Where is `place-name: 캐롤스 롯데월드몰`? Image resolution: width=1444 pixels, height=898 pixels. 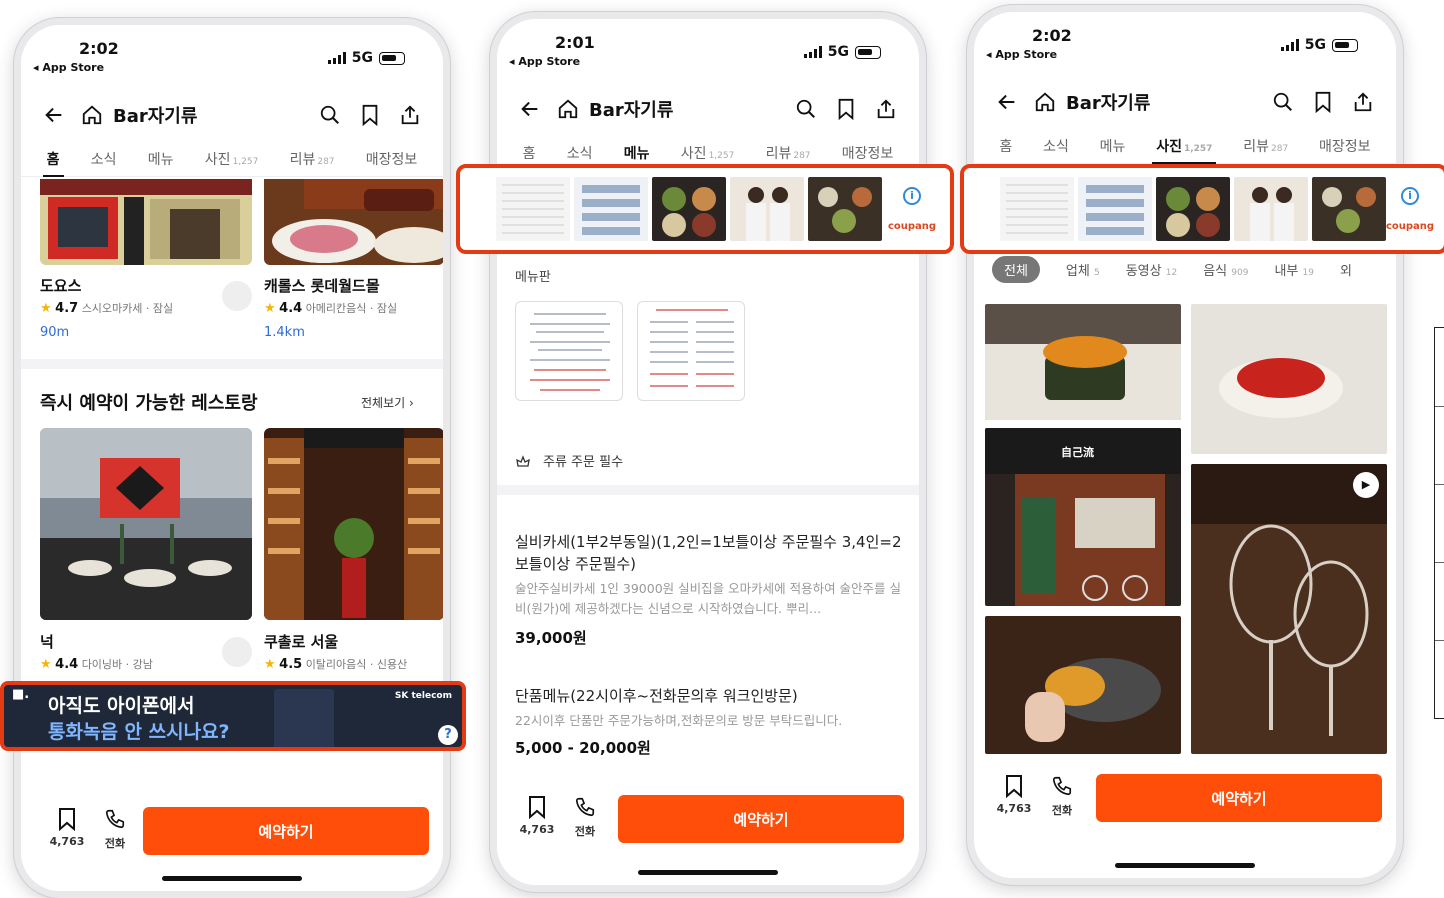 place-name: 캐롤스 롯데월드몰 is located at coordinates (322, 285).